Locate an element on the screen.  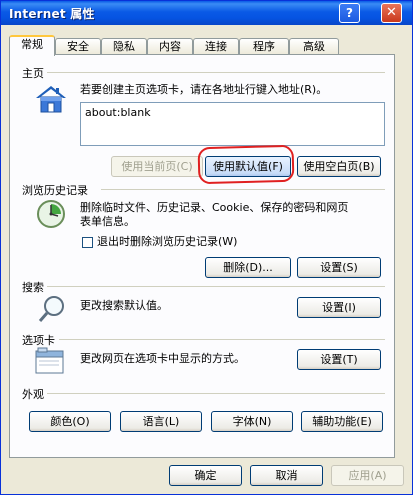
home-section-label: 主页 is located at coordinates (33, 73).